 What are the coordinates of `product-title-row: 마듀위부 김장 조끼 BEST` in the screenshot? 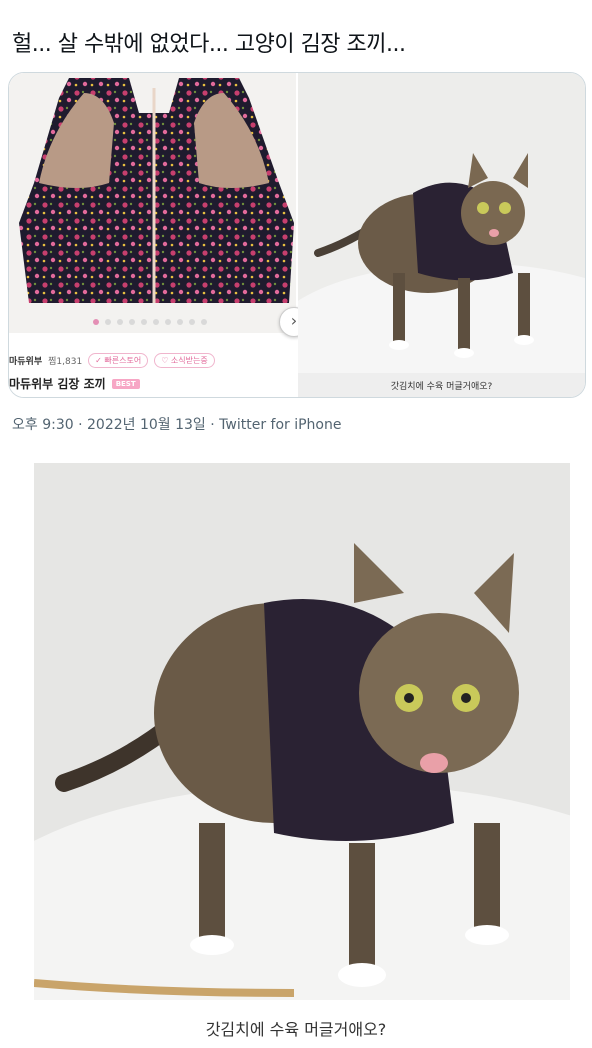 It's located at (74, 383).